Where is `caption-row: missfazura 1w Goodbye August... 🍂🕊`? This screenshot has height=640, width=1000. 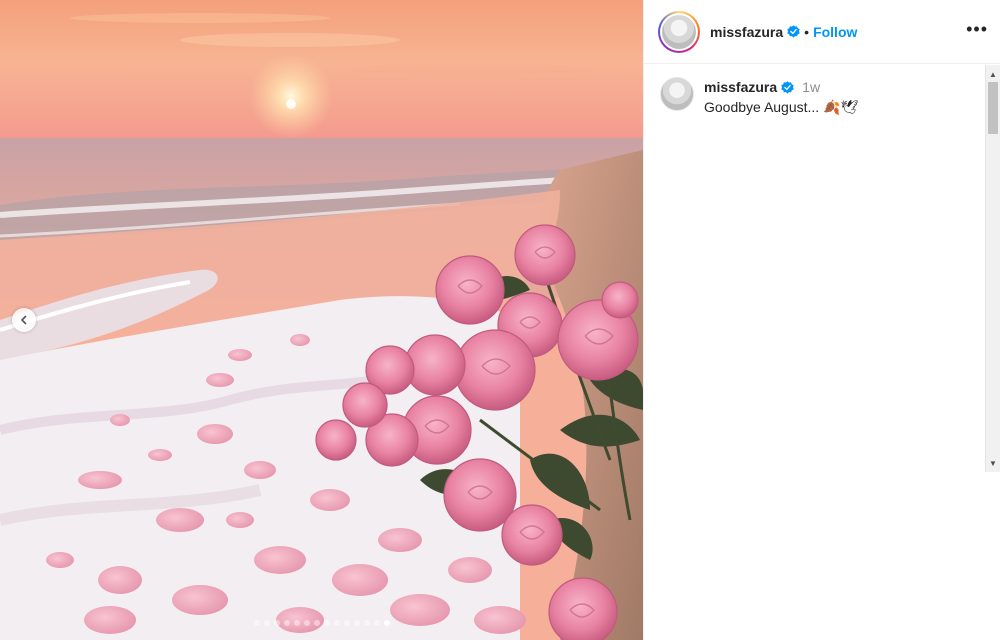 caption-row: missfazura 1w Goodbye August... 🍂🕊 is located at coordinates (815, 96).